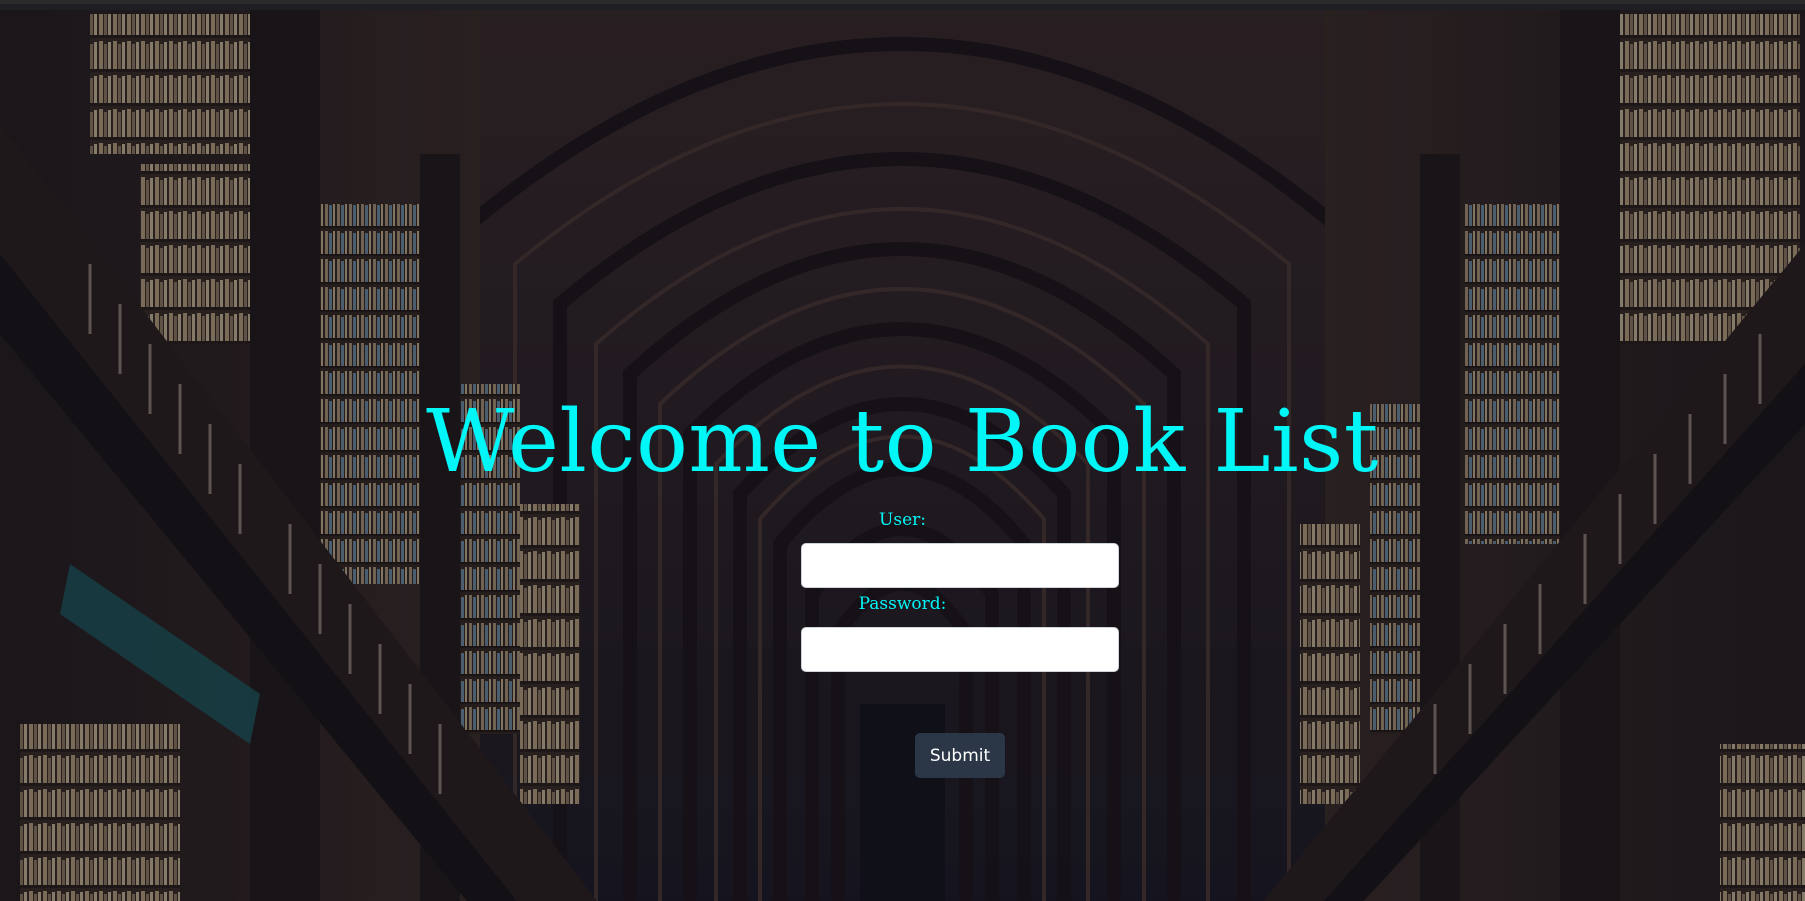  Describe the element at coordinates (960, 649) in the screenshot. I see `password-input` at that location.